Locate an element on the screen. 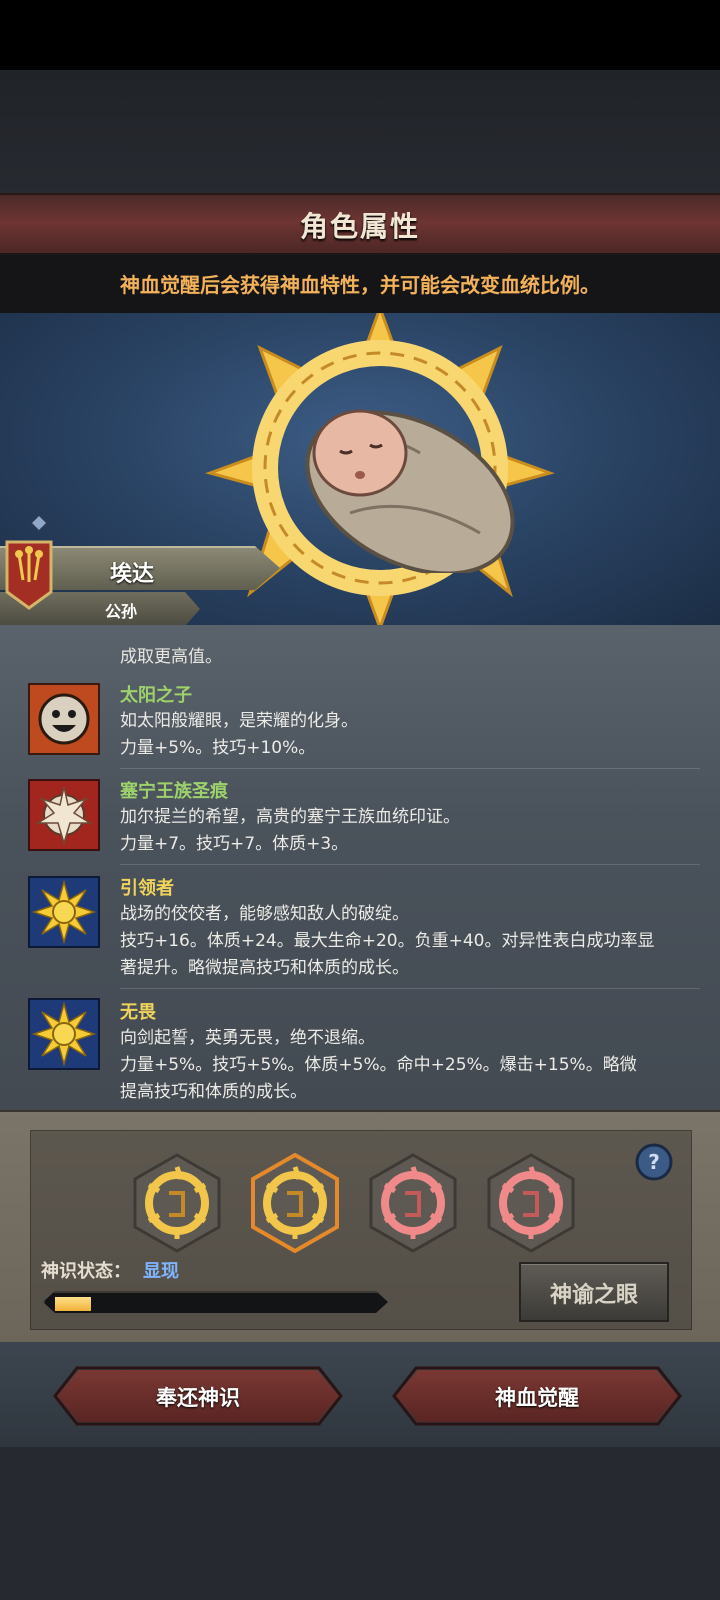 Image resolution: width=720 pixels, height=1600 pixels. smiling-sun-icon is located at coordinates (64, 719).